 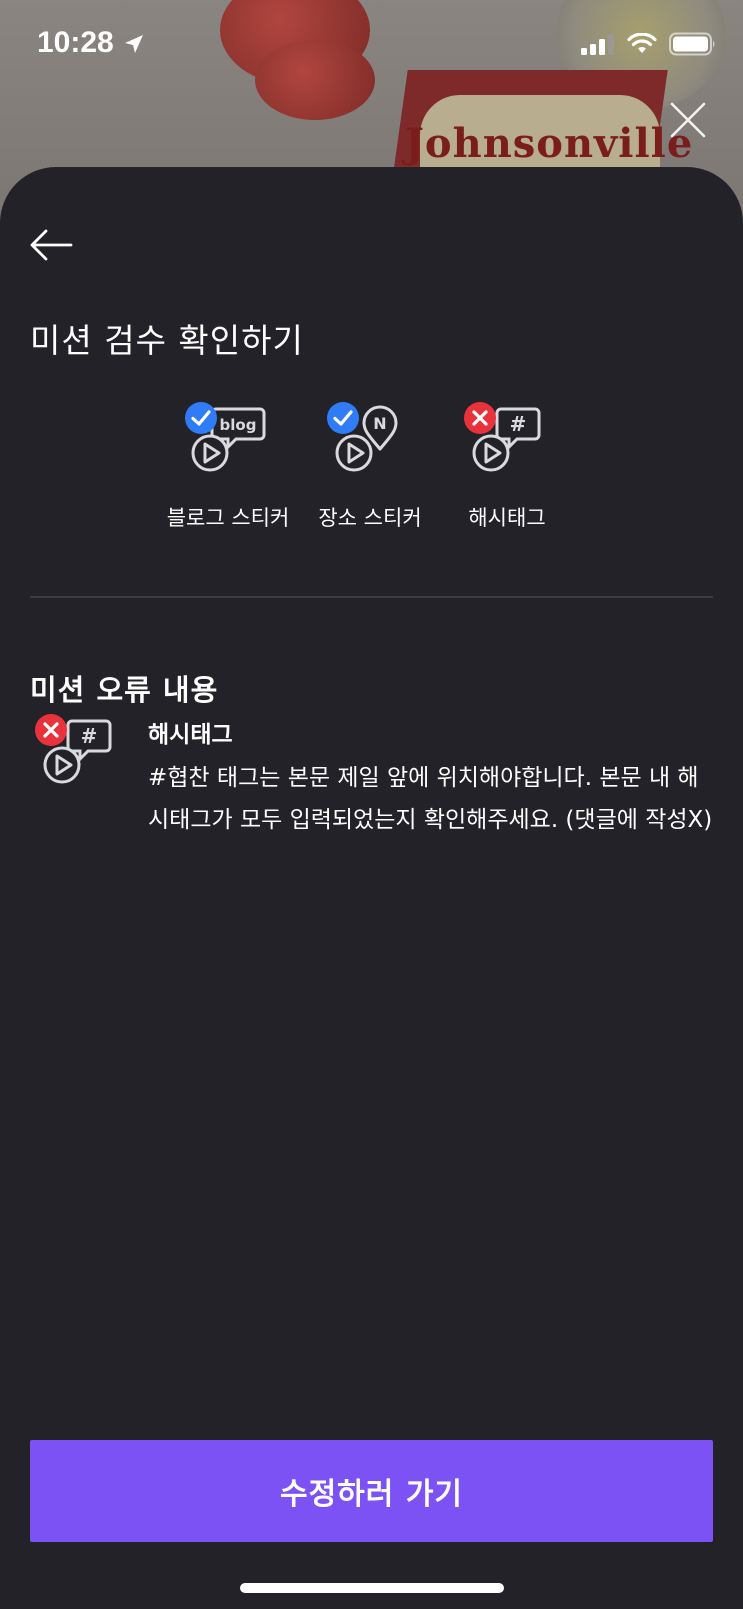 I want to click on battery-icon, so click(x=692, y=44).